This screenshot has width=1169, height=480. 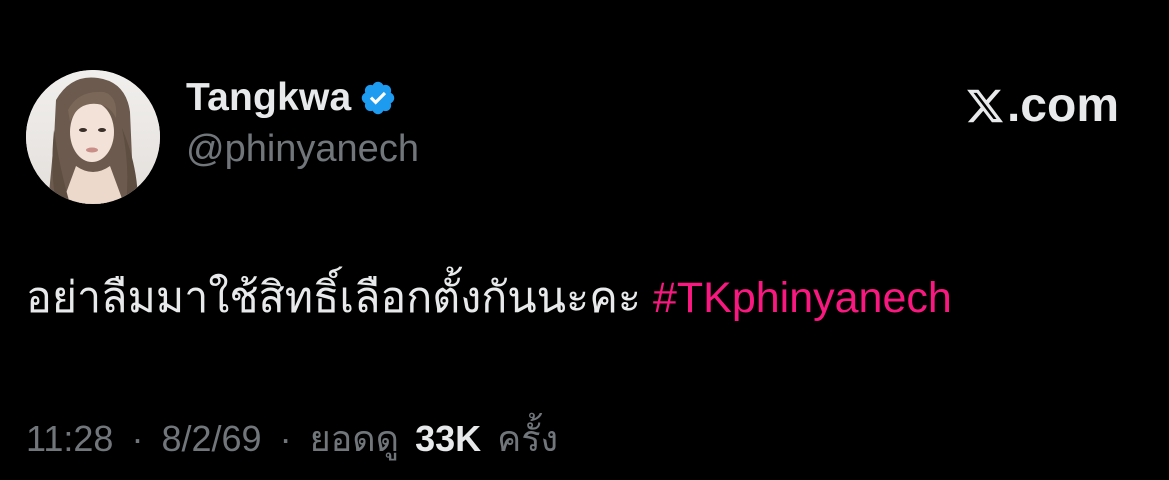 I want to click on display-name-row: Tangkwa, so click(x=291, y=98).